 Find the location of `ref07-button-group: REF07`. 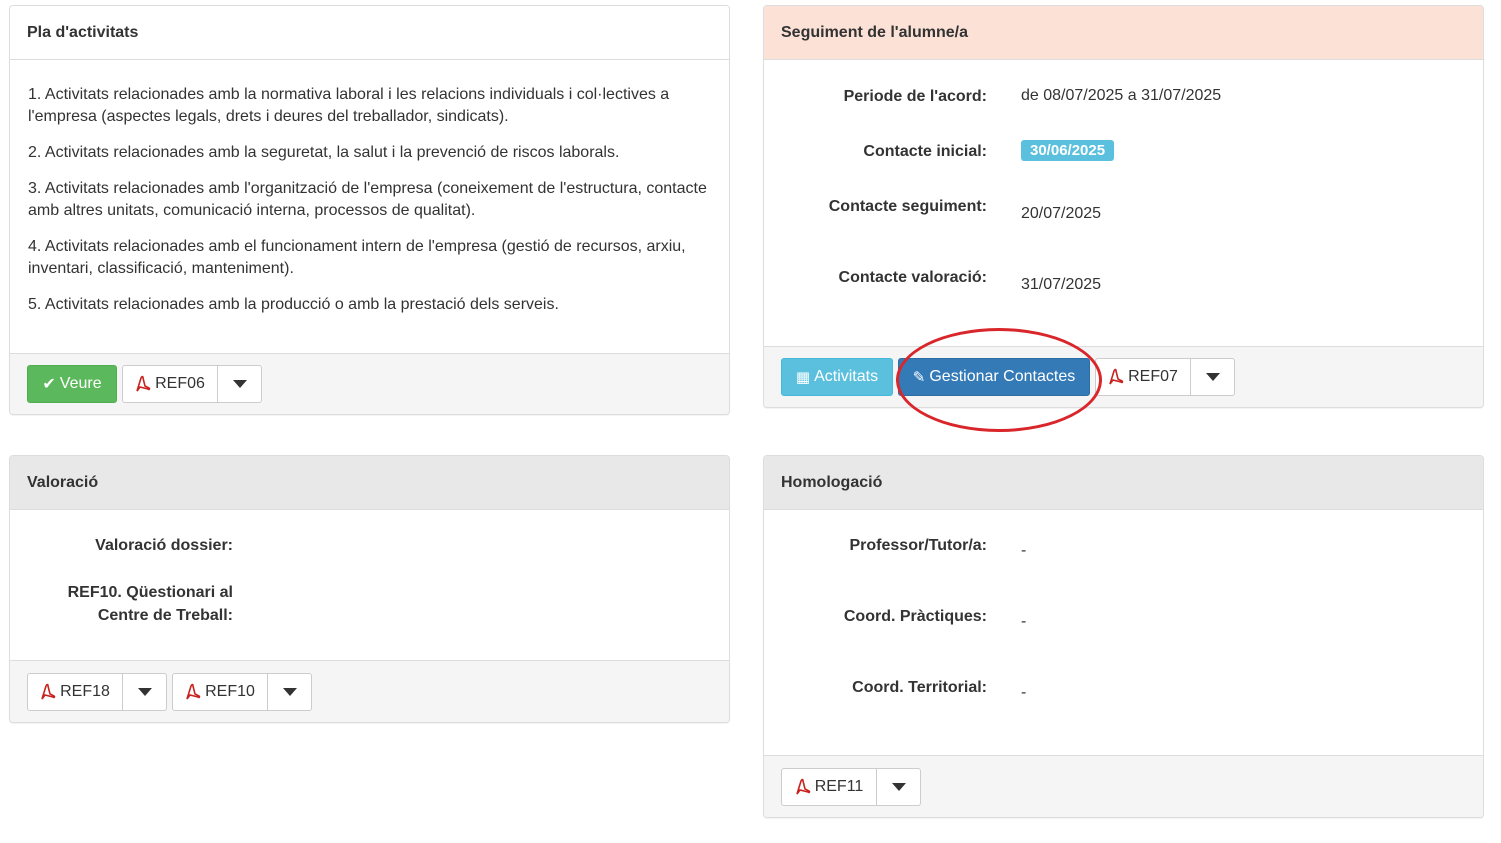

ref07-button-group: REF07 is located at coordinates (1165, 377).